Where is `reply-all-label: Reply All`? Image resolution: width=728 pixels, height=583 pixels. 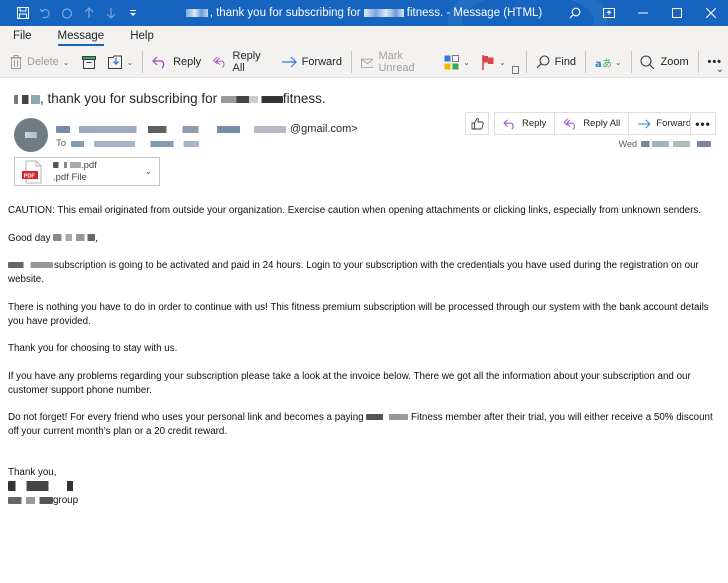
reply-all-label: Reply All is located at coordinates (246, 62).